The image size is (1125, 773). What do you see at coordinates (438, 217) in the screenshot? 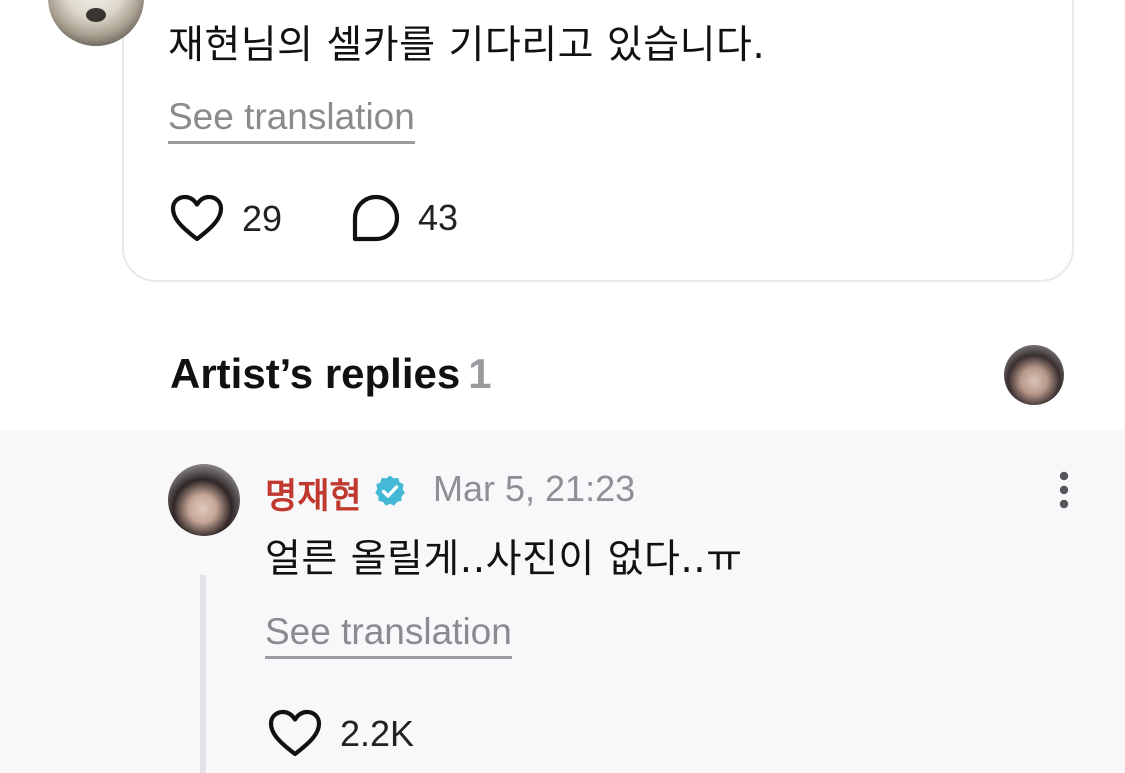
I see `post-comment-count: 43` at bounding box center [438, 217].